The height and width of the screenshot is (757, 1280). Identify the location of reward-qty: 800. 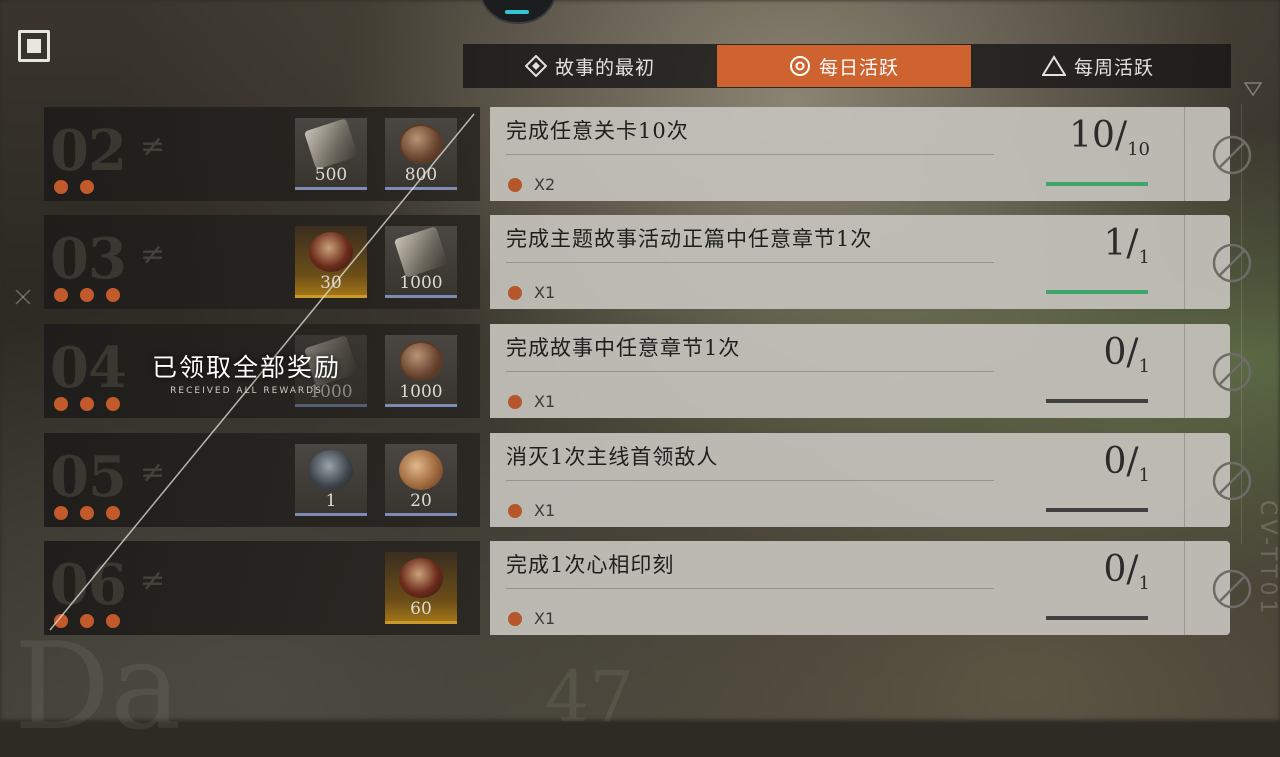
(421, 175).